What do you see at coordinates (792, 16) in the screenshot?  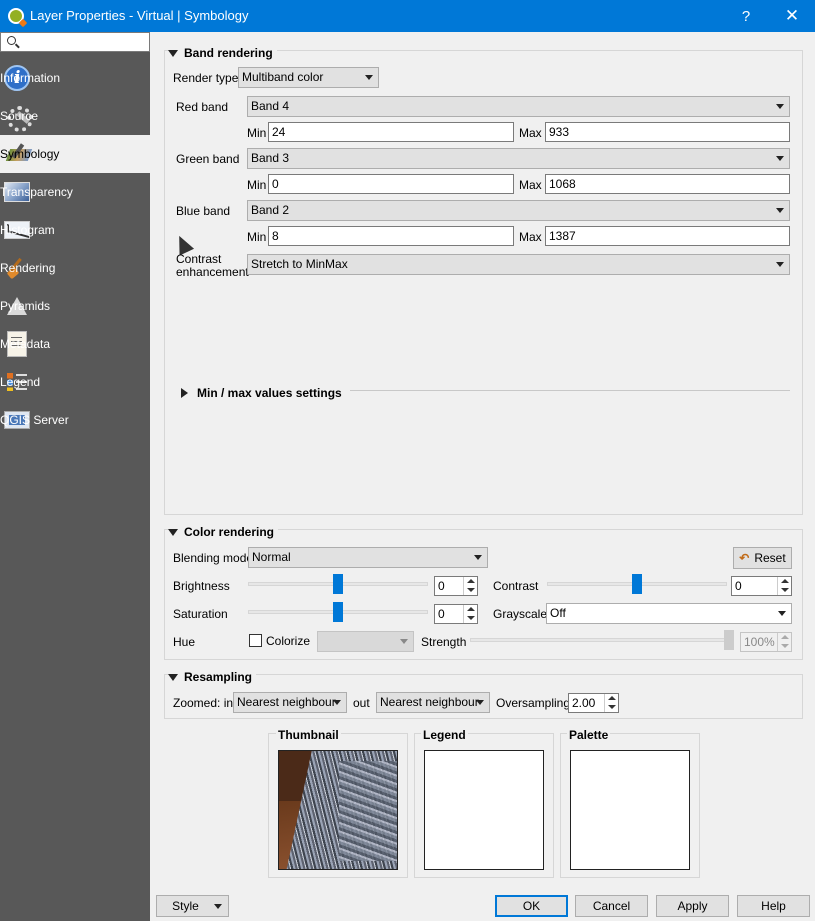 I see `close-window-button: ✕` at bounding box center [792, 16].